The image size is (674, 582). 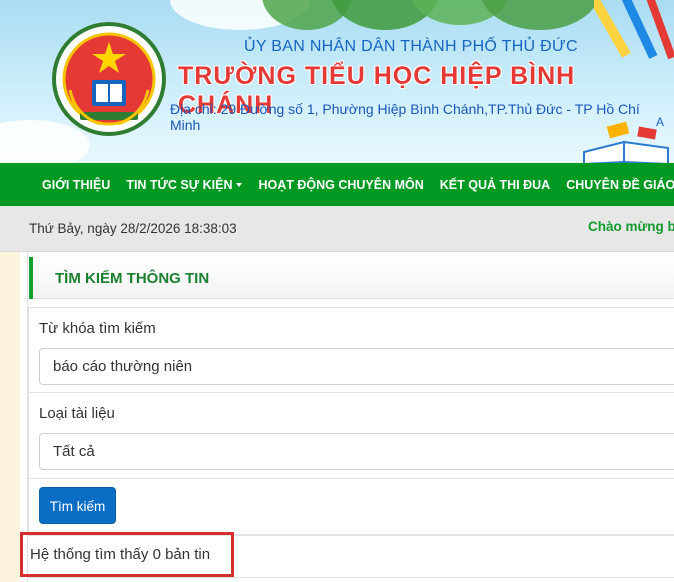 I want to click on pencils-decoration, so click(x=634, y=30).